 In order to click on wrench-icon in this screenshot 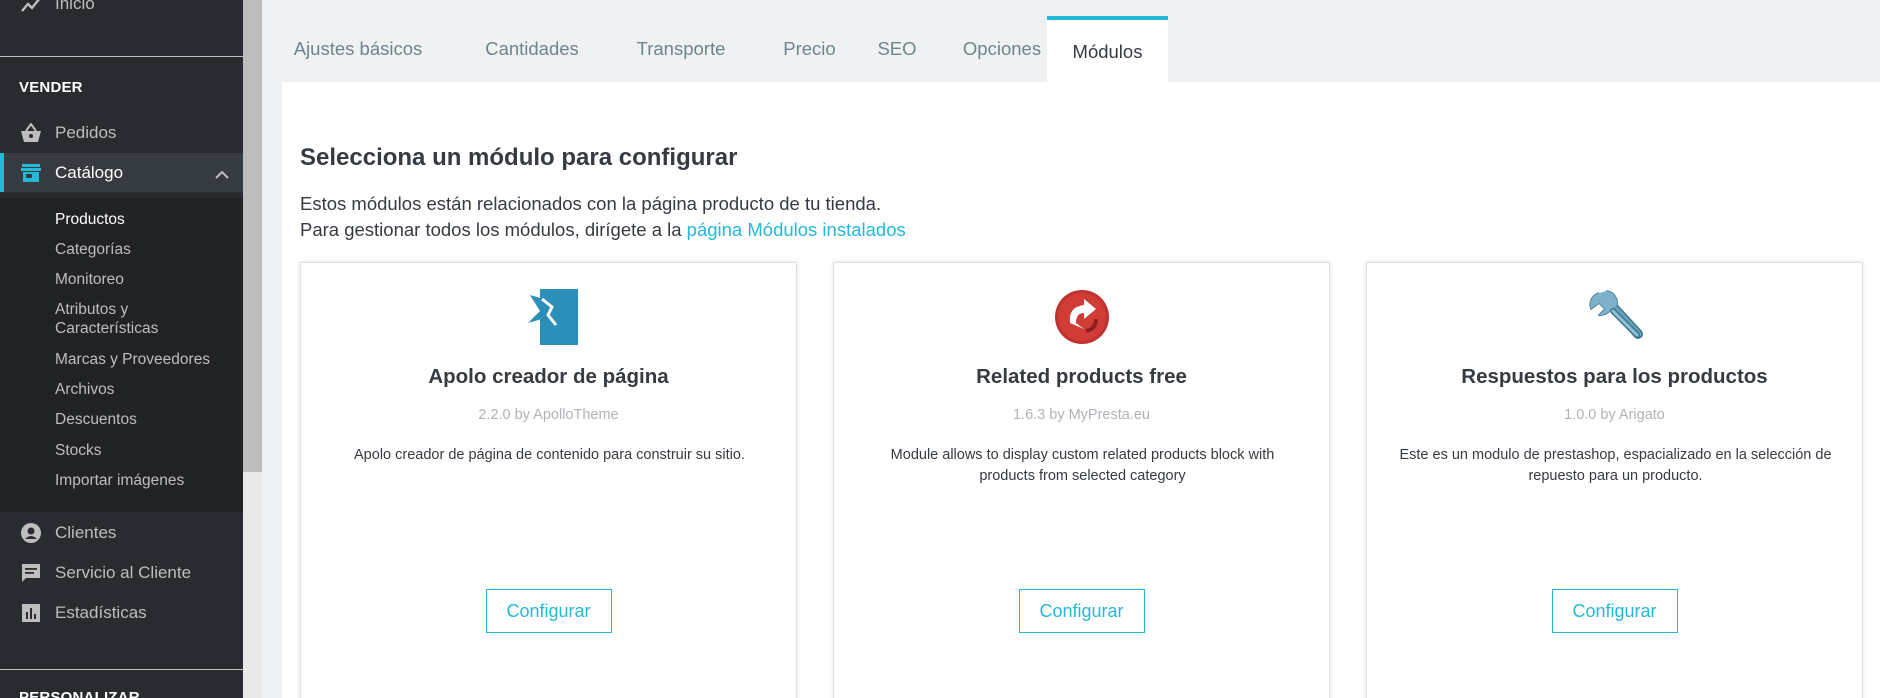, I will do `click(1615, 317)`.